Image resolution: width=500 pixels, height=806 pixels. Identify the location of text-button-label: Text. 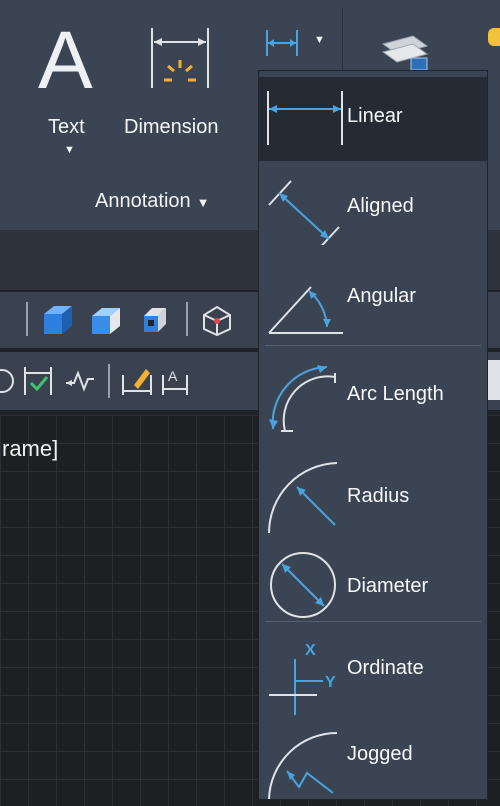
(66, 127).